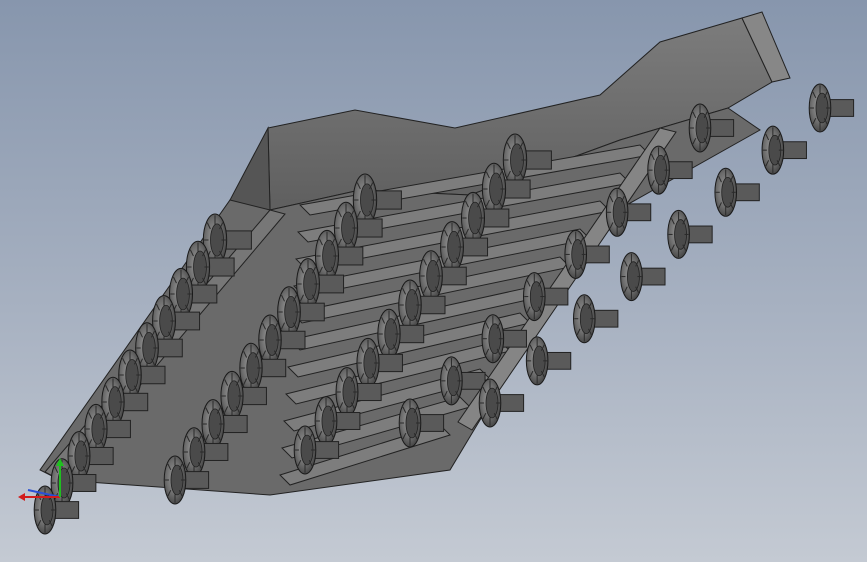 The image size is (867, 562). I want to click on z-axis-icon, so click(44, 493).